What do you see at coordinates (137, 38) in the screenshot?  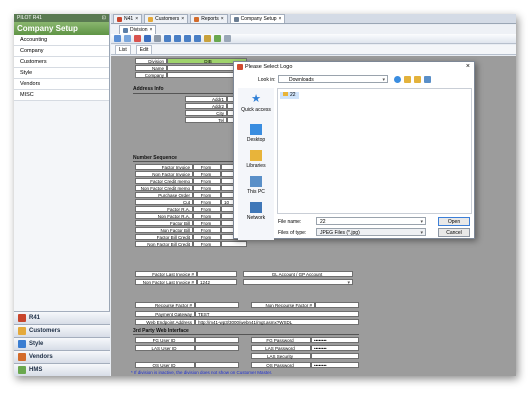 I see `delete-icon` at bounding box center [137, 38].